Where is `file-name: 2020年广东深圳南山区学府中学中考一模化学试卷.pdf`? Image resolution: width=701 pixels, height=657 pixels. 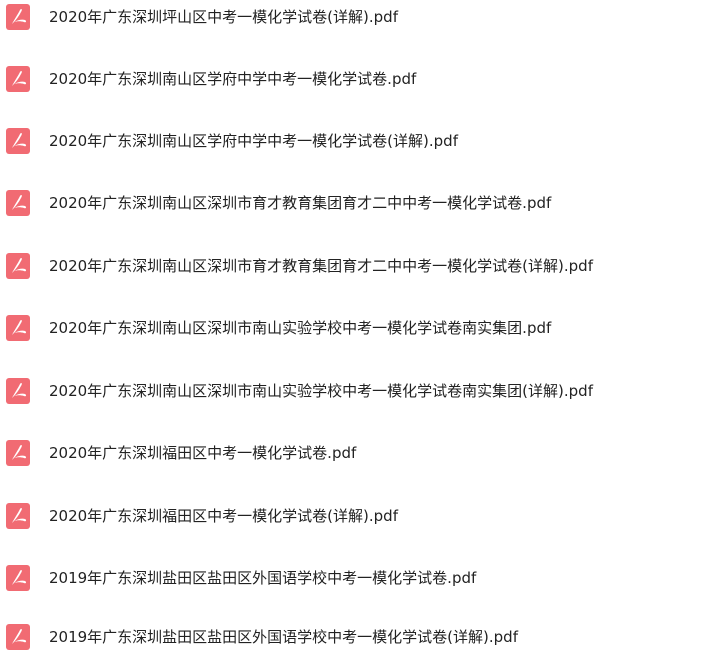
file-name: 2020年广东深圳南山区学府中学中考一模化学试卷.pdf is located at coordinates (233, 79).